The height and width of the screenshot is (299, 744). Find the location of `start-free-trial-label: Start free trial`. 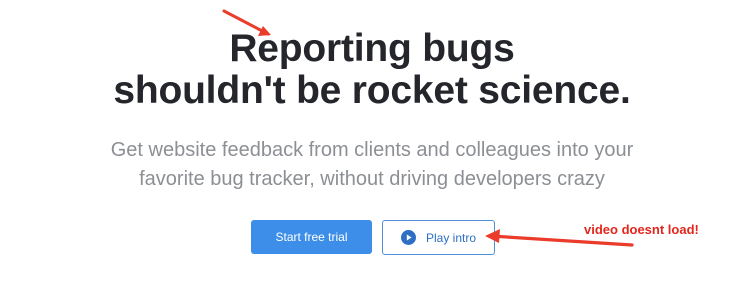

start-free-trial-label: Start free trial is located at coordinates (311, 237).